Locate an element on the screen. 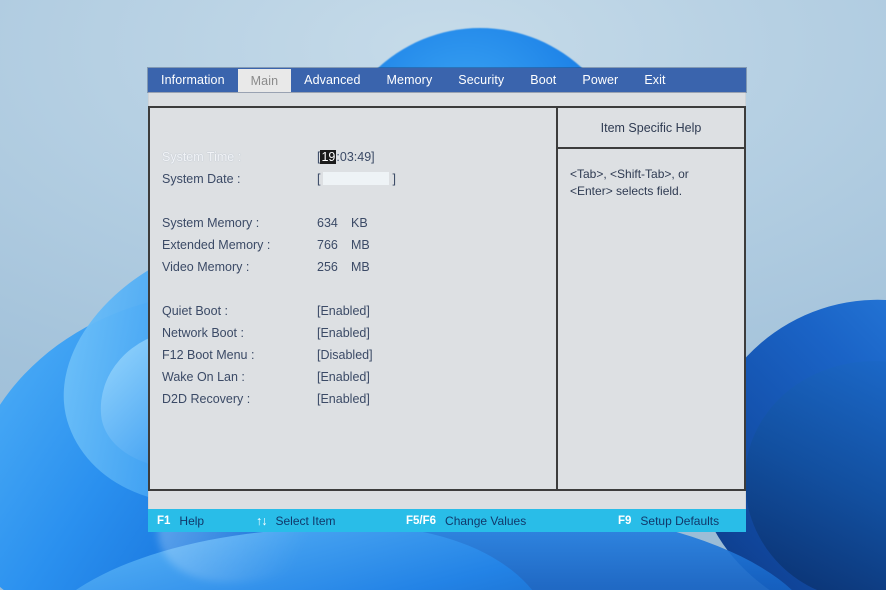 The width and height of the screenshot is (886, 590). row-extended-memory: Extended Memory : 766 MB is located at coordinates (353, 245).